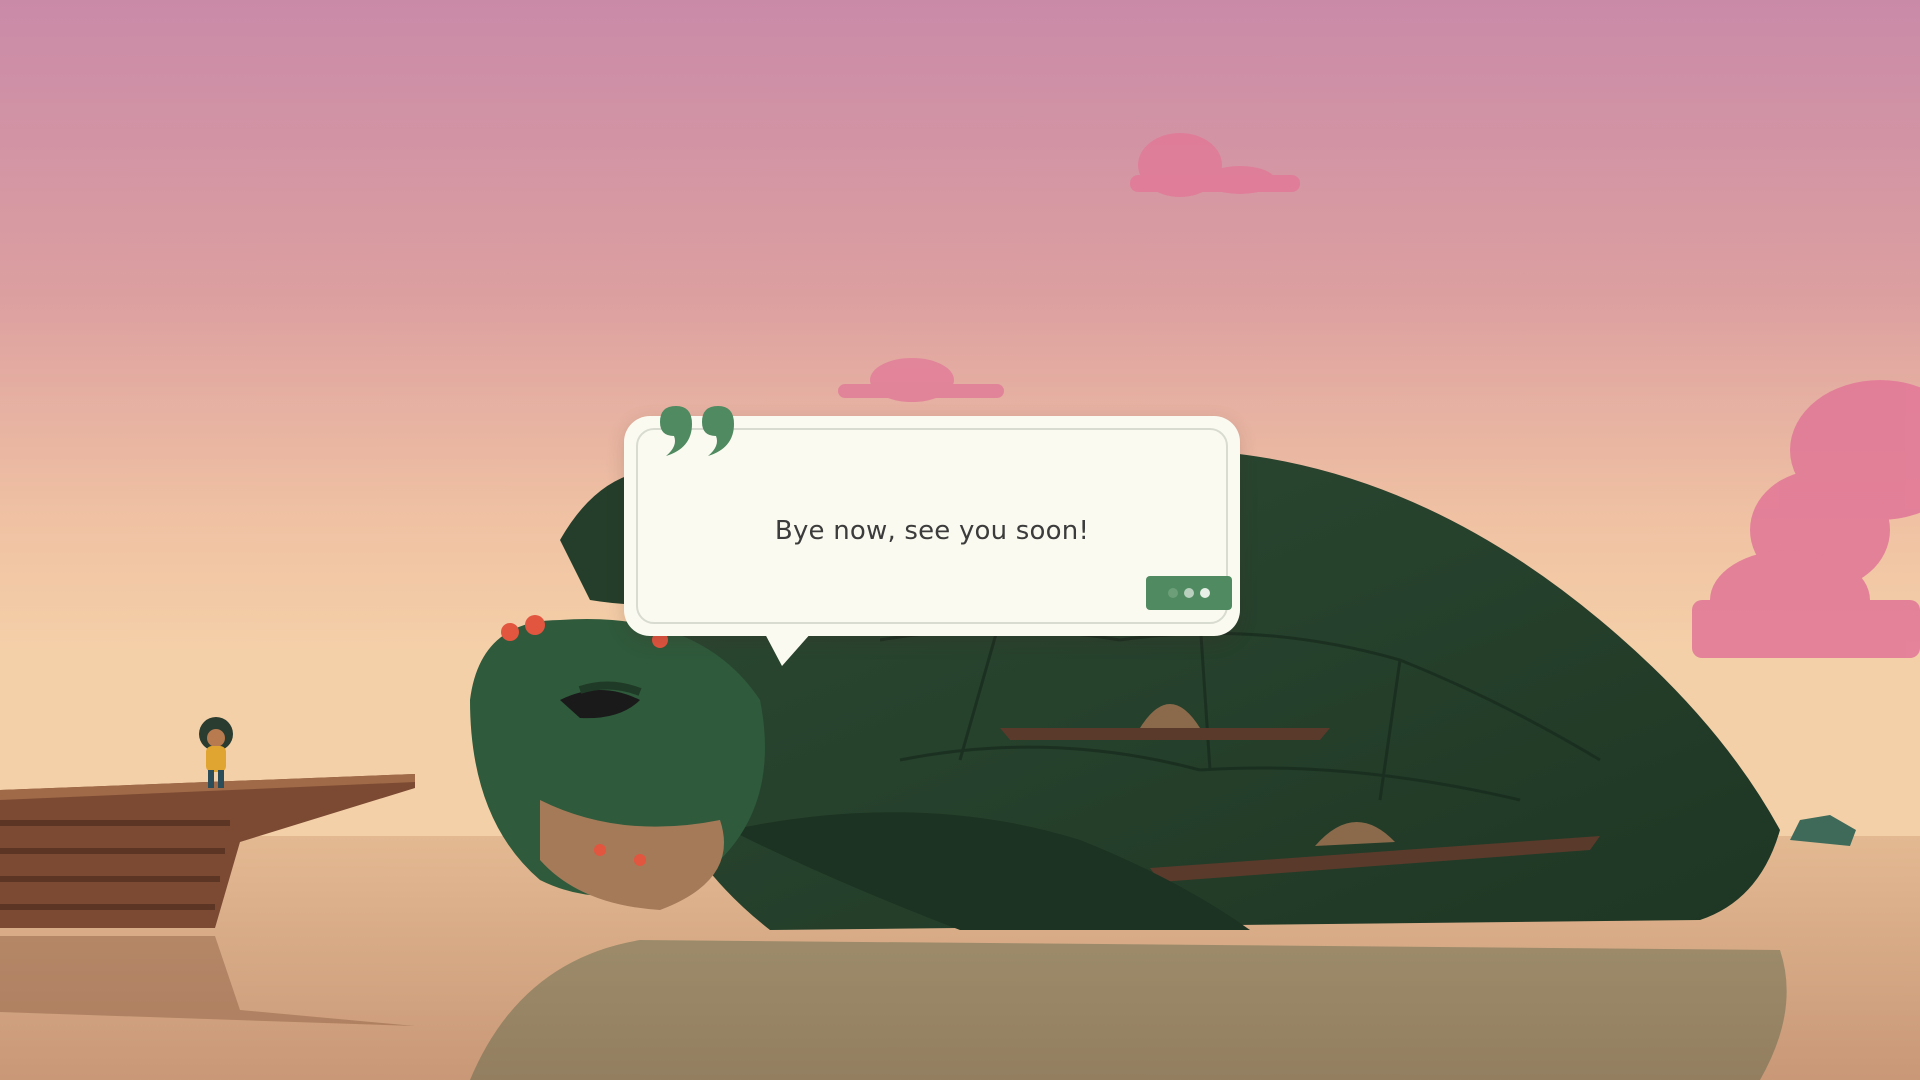 The width and height of the screenshot is (1920, 1080). I want to click on continue-button, so click(1189, 593).